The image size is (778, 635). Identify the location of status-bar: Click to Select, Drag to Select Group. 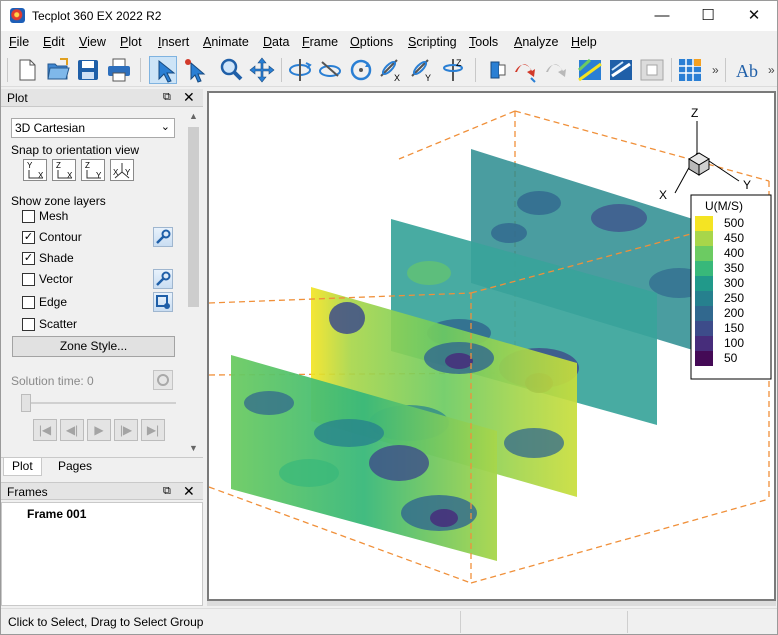
(389, 621).